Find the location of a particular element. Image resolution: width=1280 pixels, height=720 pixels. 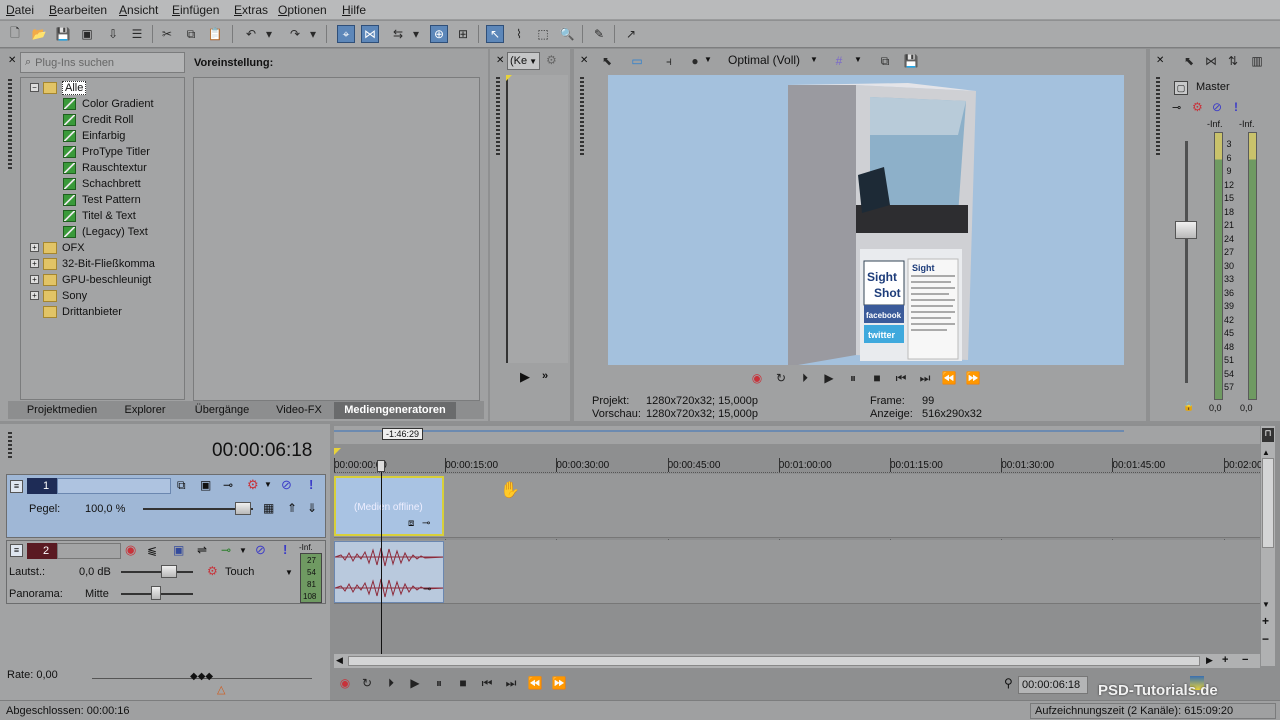

tab-mediengeneratoren: Mediengeneratoren is located at coordinates (395, 410).